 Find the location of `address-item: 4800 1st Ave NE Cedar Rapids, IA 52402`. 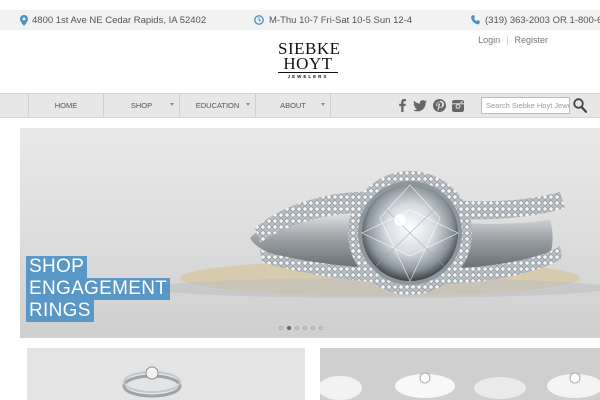

address-item: 4800 1st Ave NE Cedar Rapids, IA 52402 is located at coordinates (113, 20).